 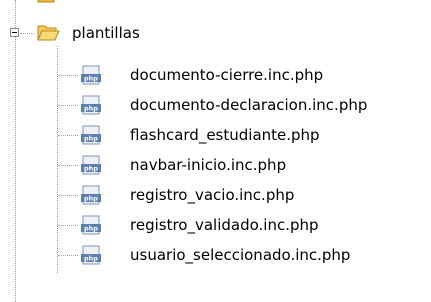 I want to click on tree-file: php flashcard_estudiante.php, so click(x=215, y=135).